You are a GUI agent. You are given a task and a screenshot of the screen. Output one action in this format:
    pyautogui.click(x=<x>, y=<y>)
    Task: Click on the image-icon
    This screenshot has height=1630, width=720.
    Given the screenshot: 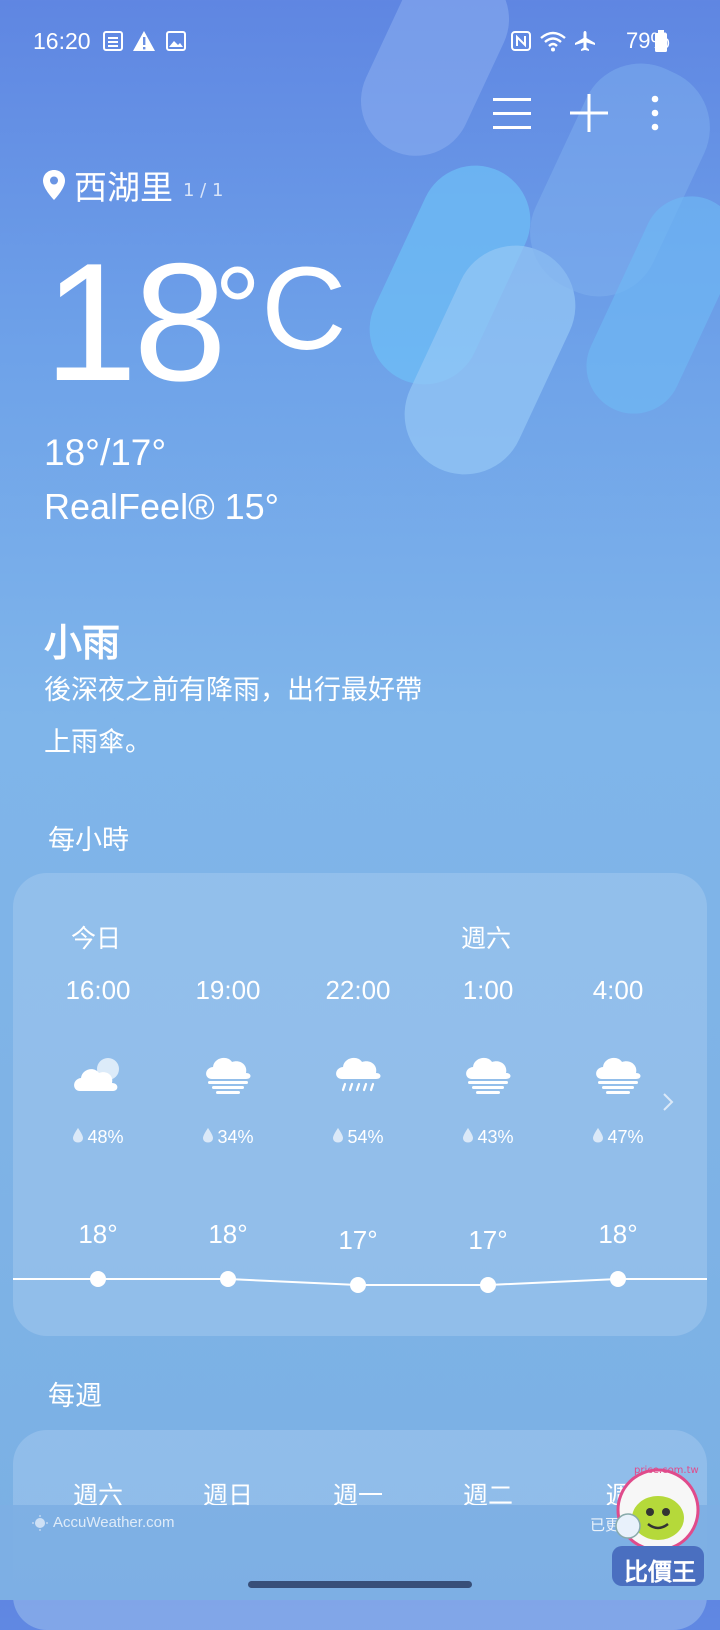 What is the action you would take?
    pyautogui.click(x=176, y=41)
    